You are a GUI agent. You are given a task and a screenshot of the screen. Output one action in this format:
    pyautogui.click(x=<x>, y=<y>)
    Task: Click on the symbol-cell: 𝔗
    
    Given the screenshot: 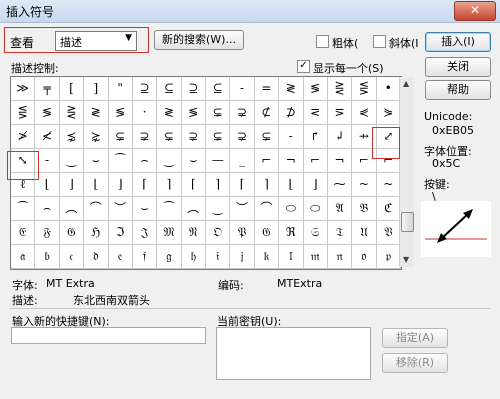 What is the action you would take?
    pyautogui.click(x=340, y=233)
    